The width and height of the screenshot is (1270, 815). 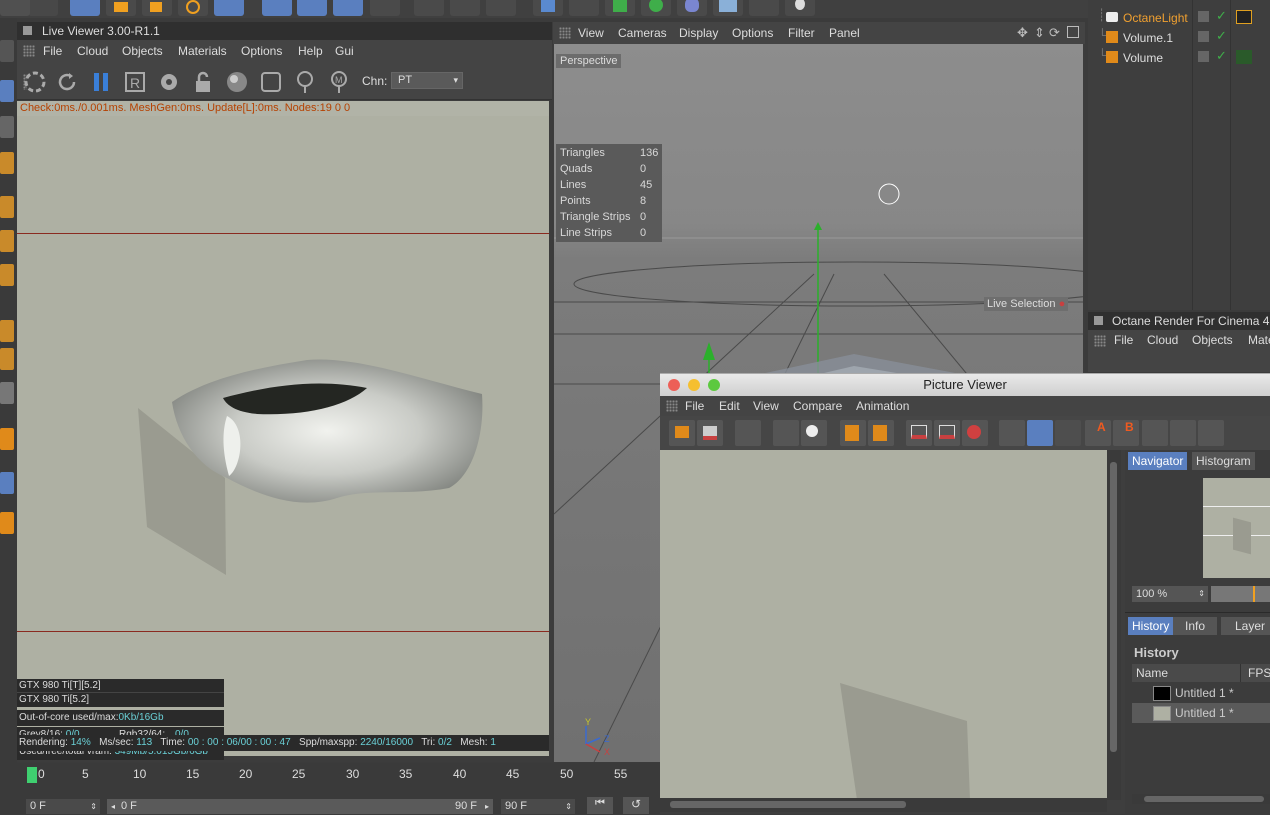 What do you see at coordinates (1244, 57) in the screenshot?
I see `material-tag-icon` at bounding box center [1244, 57].